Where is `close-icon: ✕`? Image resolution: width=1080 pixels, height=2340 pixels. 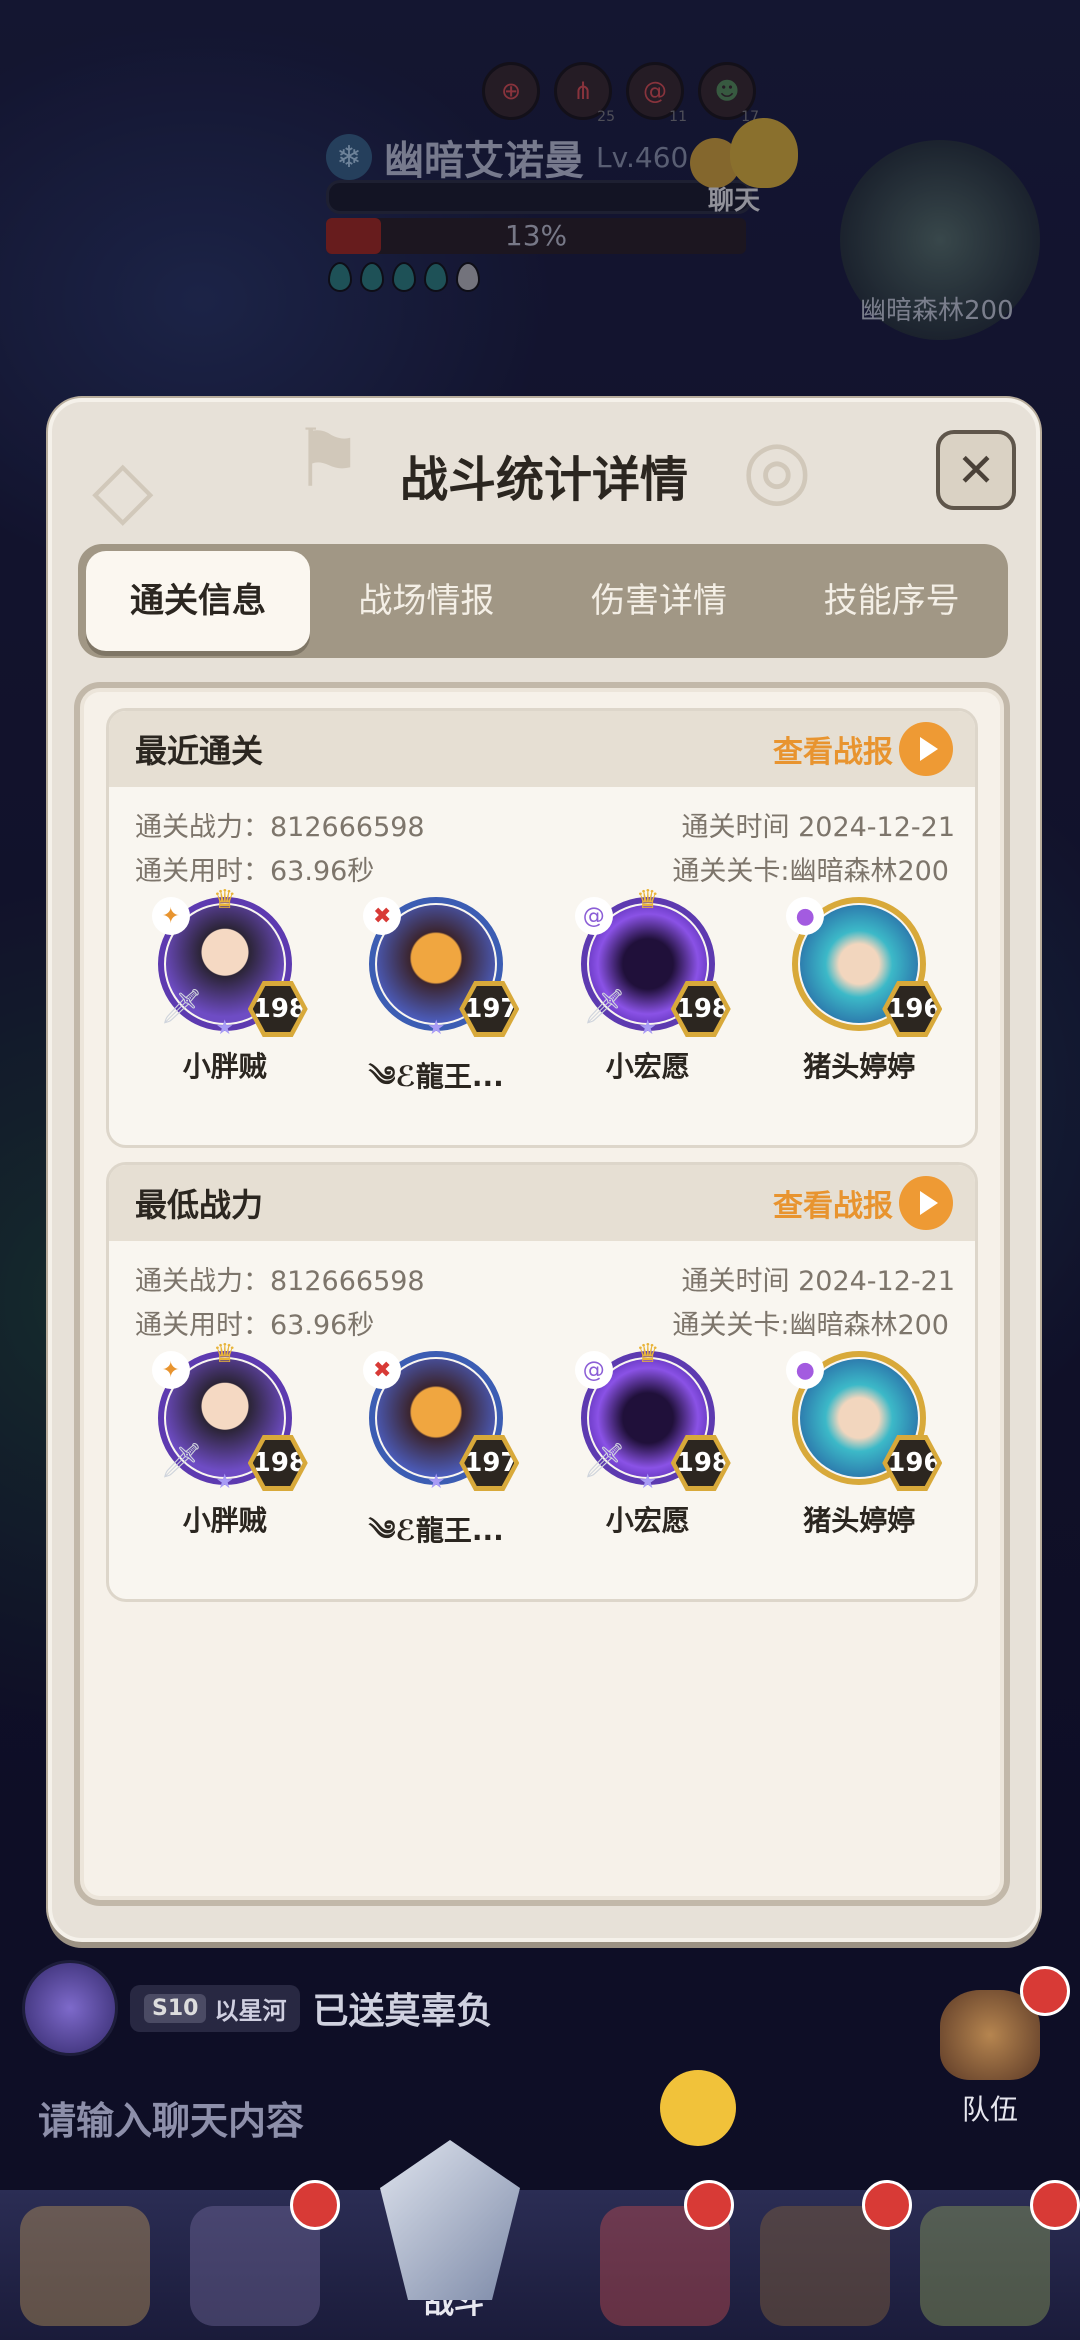
close-icon: ✕ is located at coordinates (976, 470).